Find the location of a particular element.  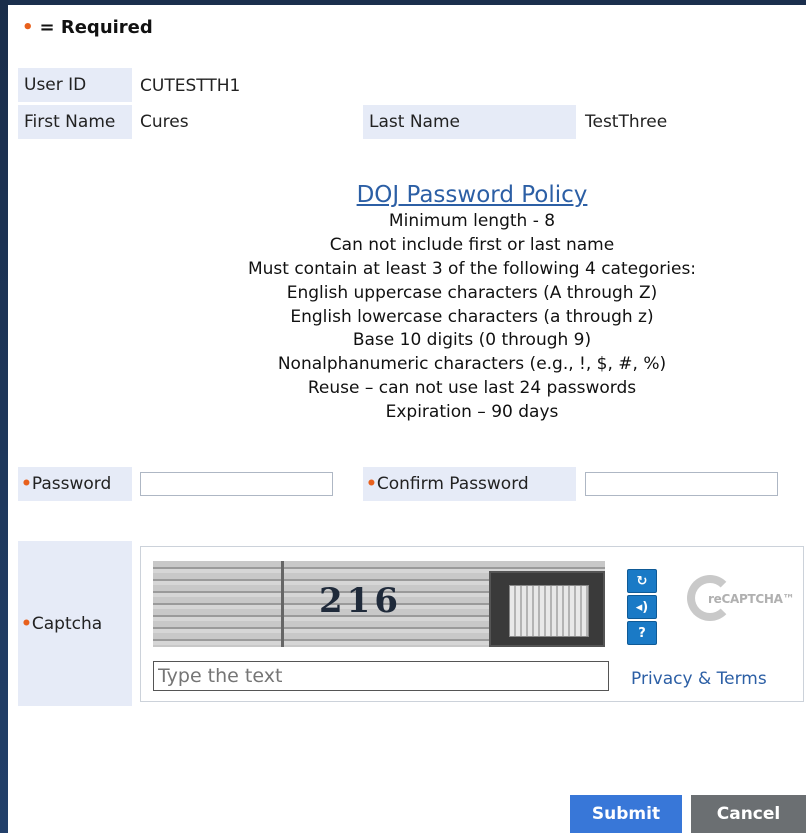

password-label-text: Password is located at coordinates (71, 484).